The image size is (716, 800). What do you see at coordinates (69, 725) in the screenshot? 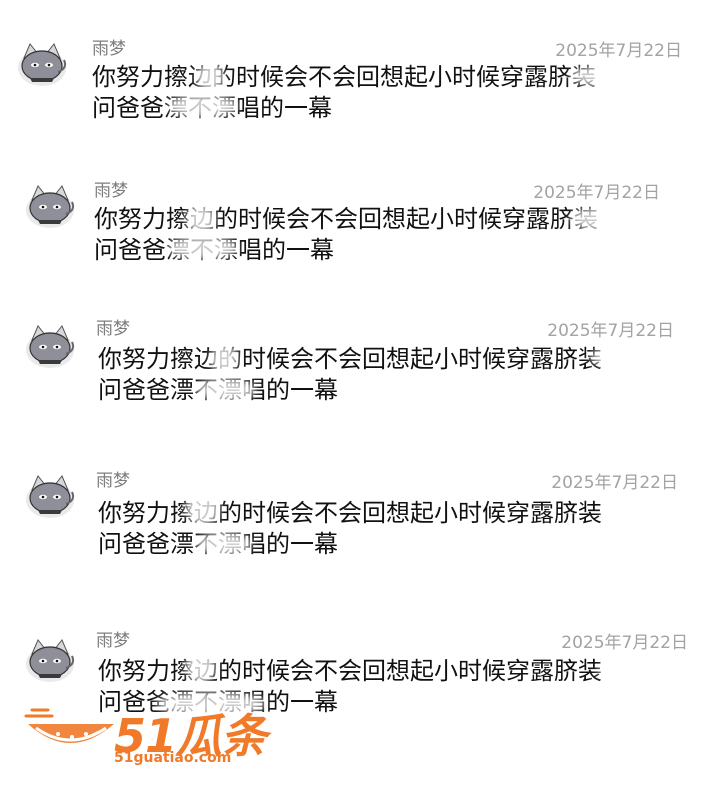
I see `watermelon-slice-icon` at bounding box center [69, 725].